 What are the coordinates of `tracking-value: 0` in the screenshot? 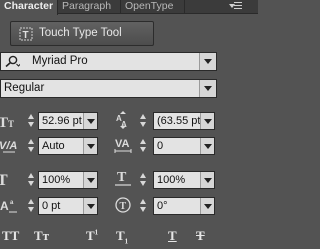 It's located at (160, 146).